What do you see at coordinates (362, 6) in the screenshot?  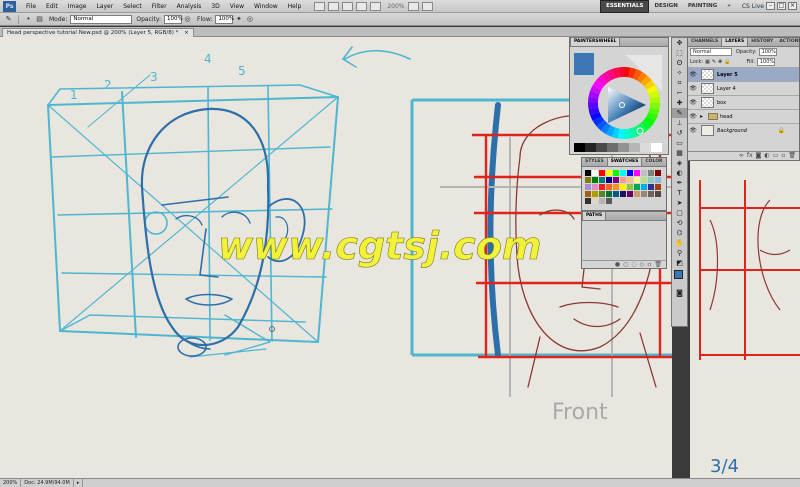 I see `hand-tool-button` at bounding box center [362, 6].